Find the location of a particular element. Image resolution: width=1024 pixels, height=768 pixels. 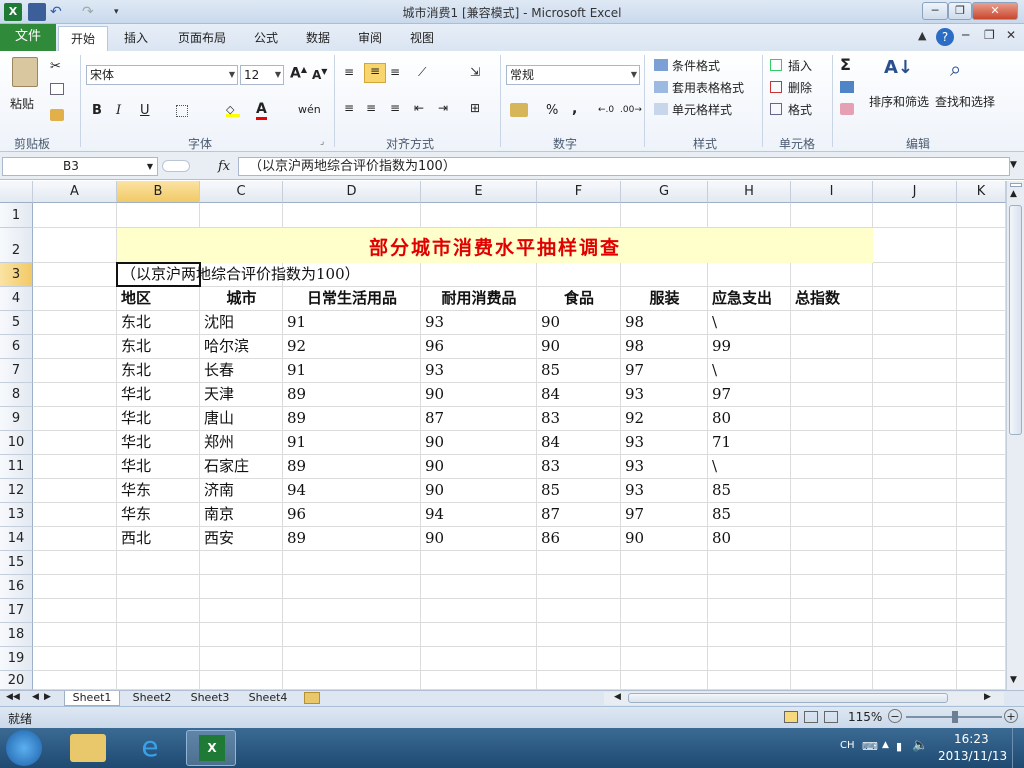

next-sheet-icon: ▶ is located at coordinates (47, 697).